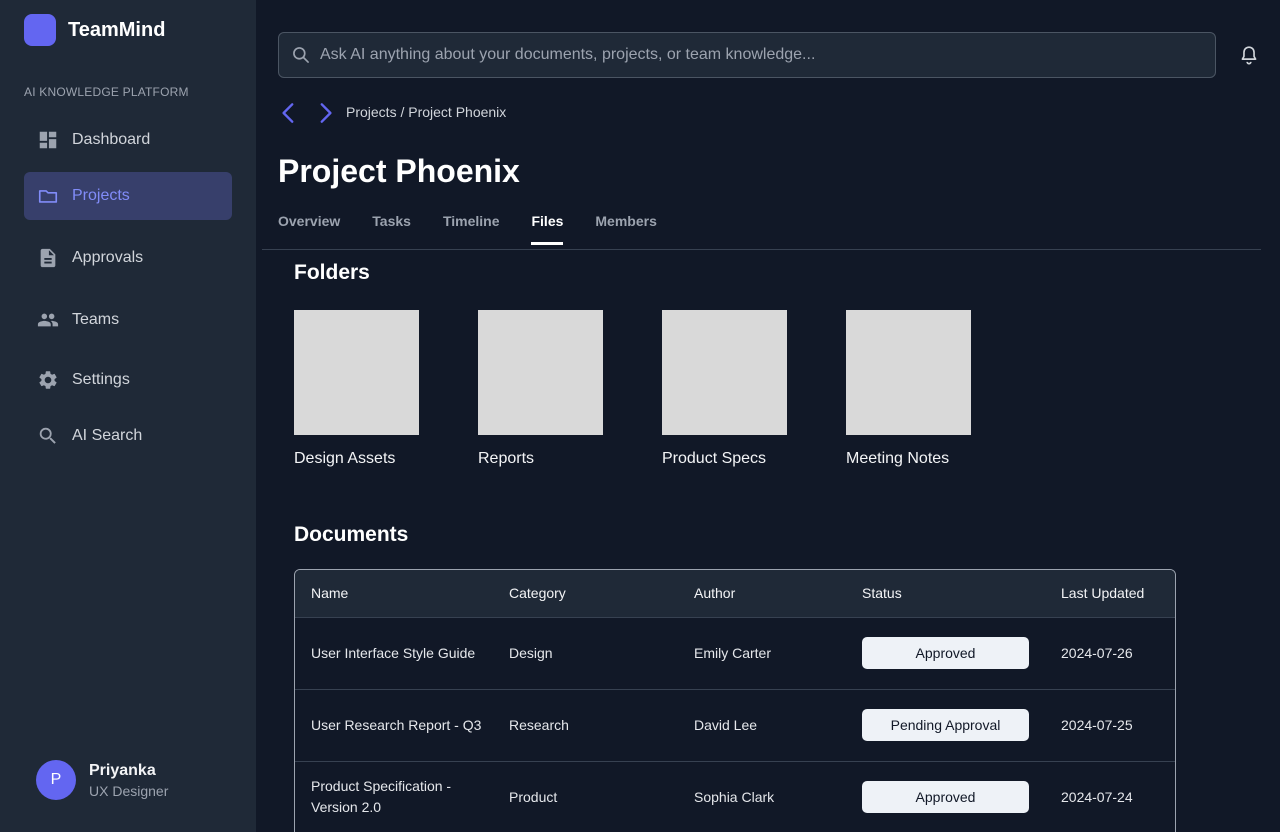 The width and height of the screenshot is (1280, 832). What do you see at coordinates (531, 652) in the screenshot?
I see `document-category: Design` at bounding box center [531, 652].